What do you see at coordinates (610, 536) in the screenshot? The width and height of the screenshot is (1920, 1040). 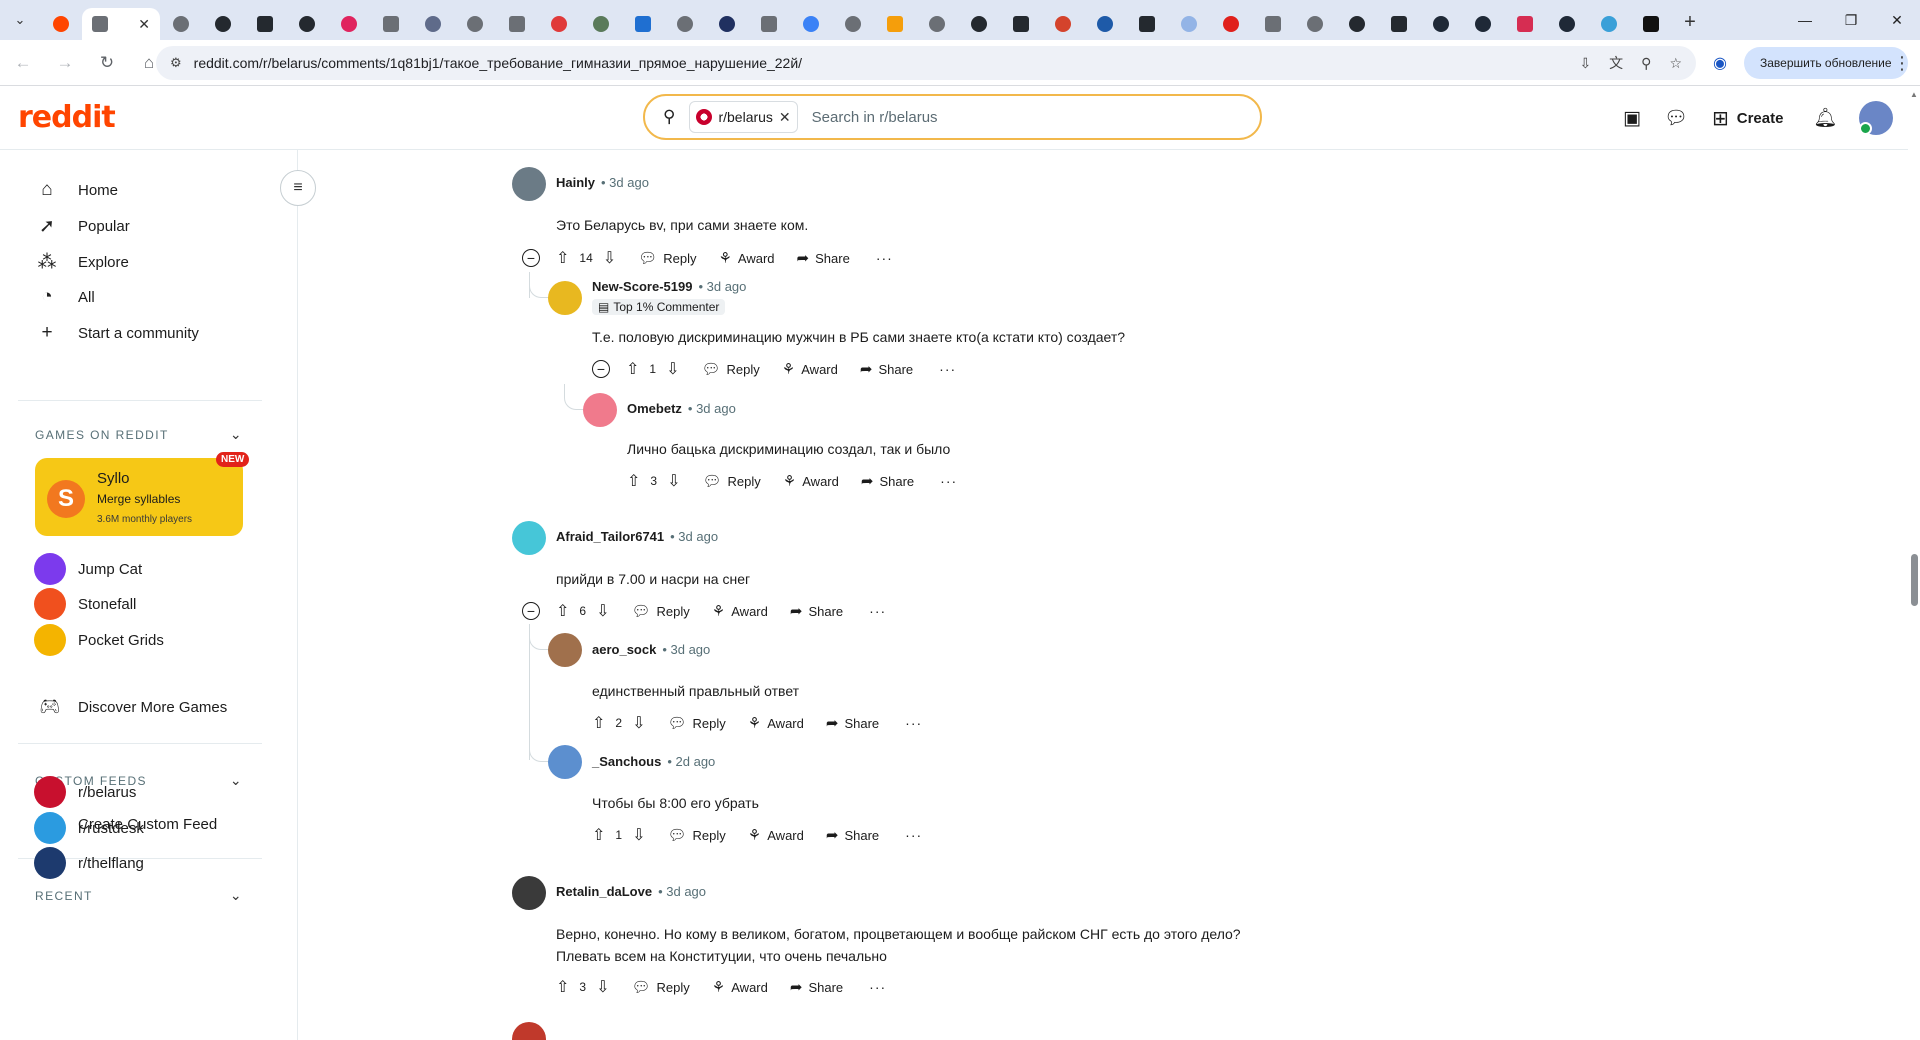 I see `comment-author: Afraid_Tailor6741` at bounding box center [610, 536].